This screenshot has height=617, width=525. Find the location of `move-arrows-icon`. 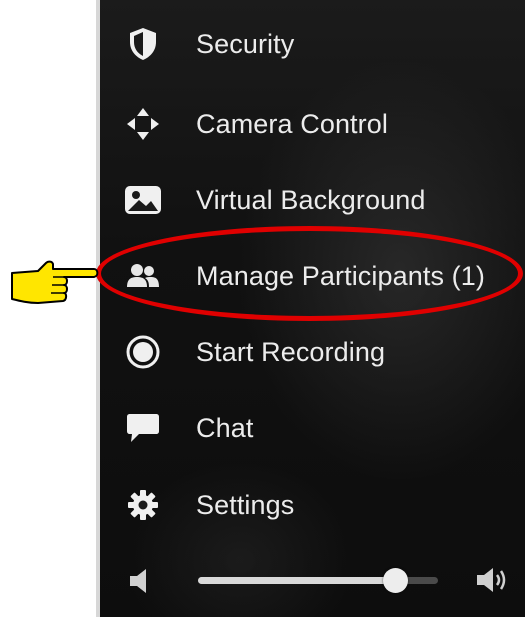

move-arrows-icon is located at coordinates (143, 124).